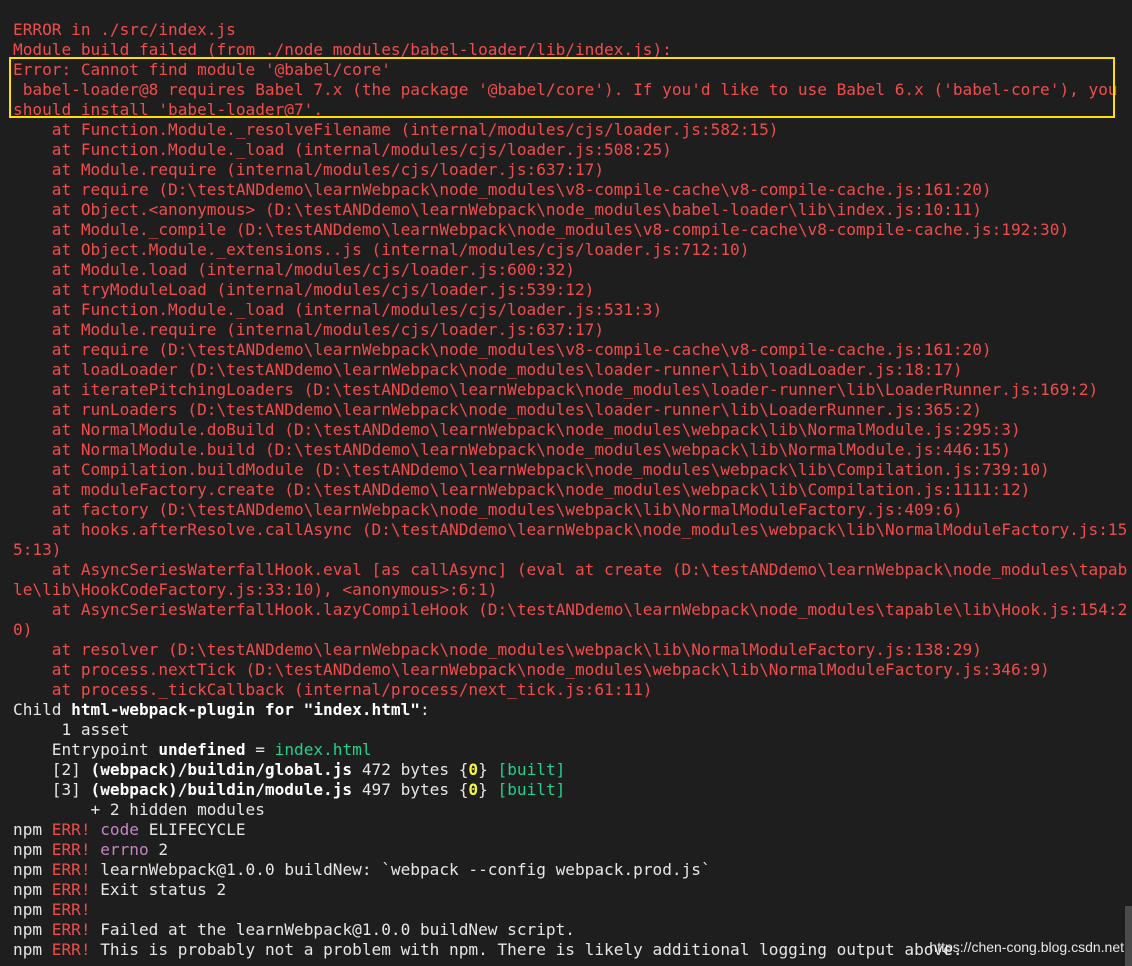 The image size is (1132, 966). What do you see at coordinates (71, 729) in the screenshot?
I see `asset-line: 1 asset` at bounding box center [71, 729].